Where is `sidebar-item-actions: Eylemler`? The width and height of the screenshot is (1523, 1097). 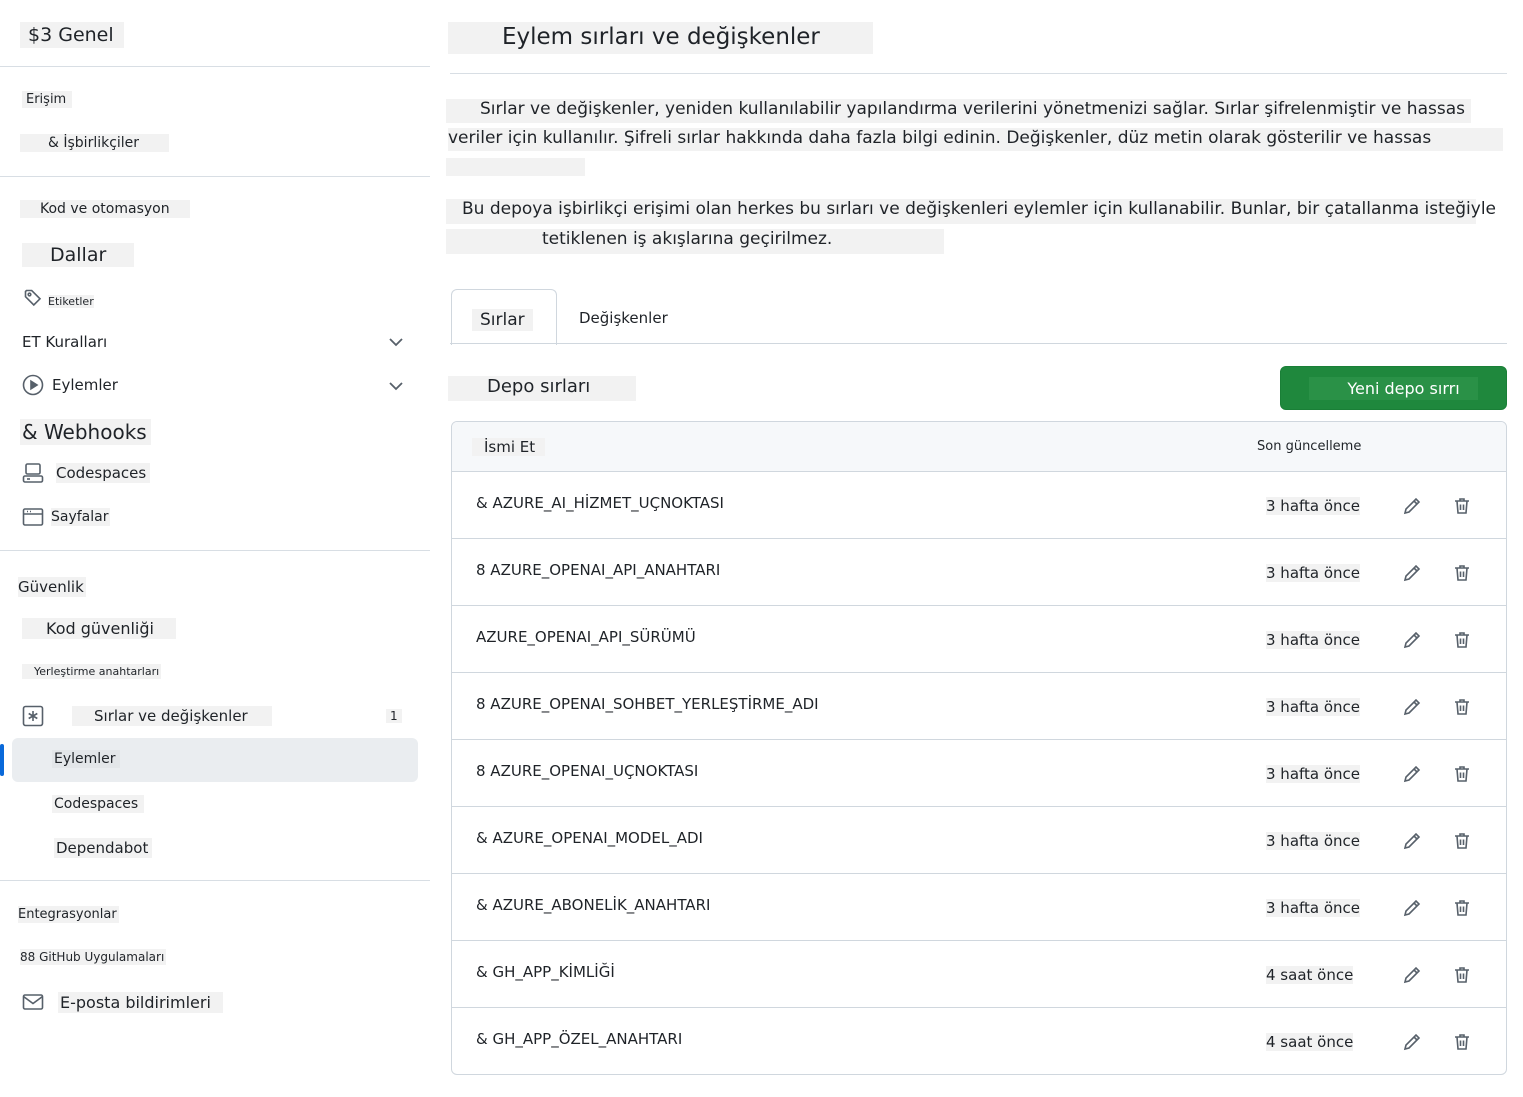 sidebar-item-actions: Eylemler is located at coordinates (70, 385).